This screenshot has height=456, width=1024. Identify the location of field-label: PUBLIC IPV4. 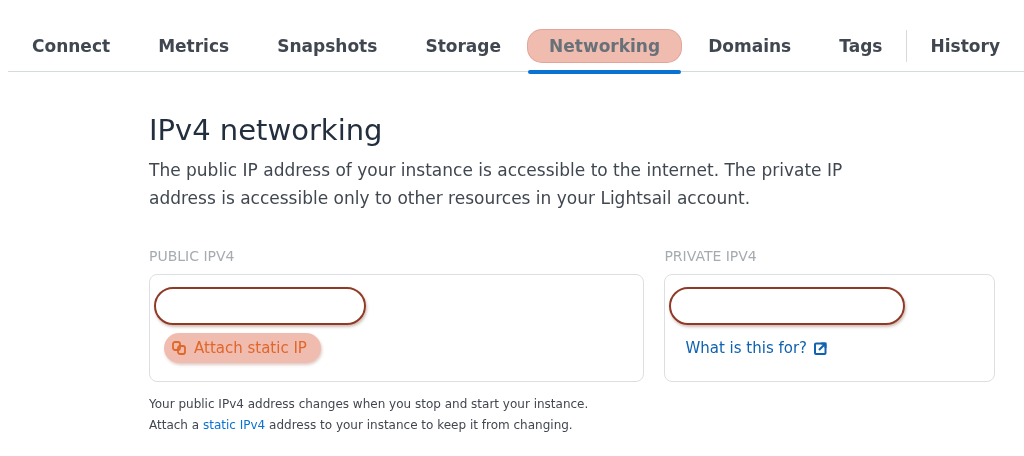
(192, 256).